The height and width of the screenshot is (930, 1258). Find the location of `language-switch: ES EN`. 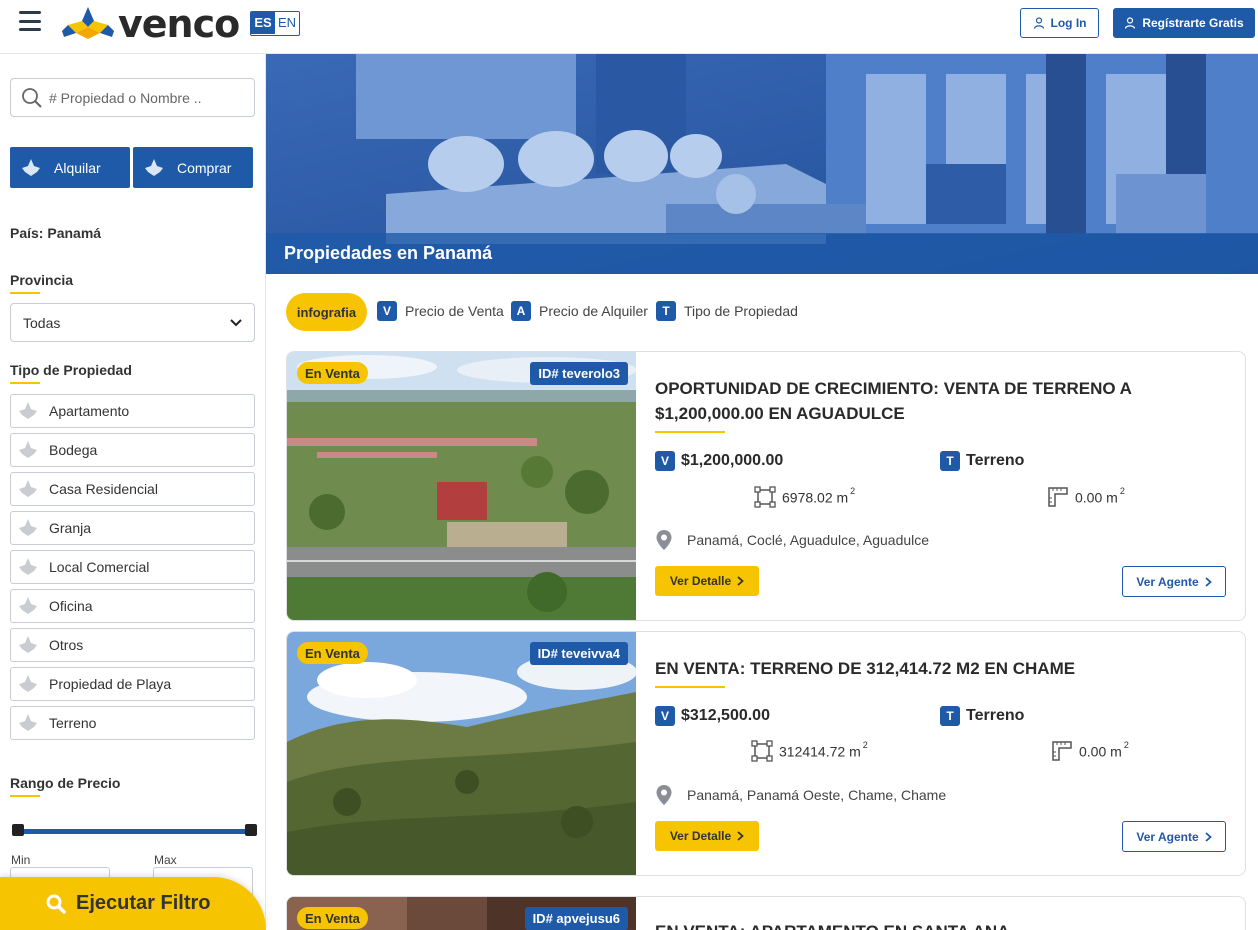

language-switch: ES EN is located at coordinates (275, 23).